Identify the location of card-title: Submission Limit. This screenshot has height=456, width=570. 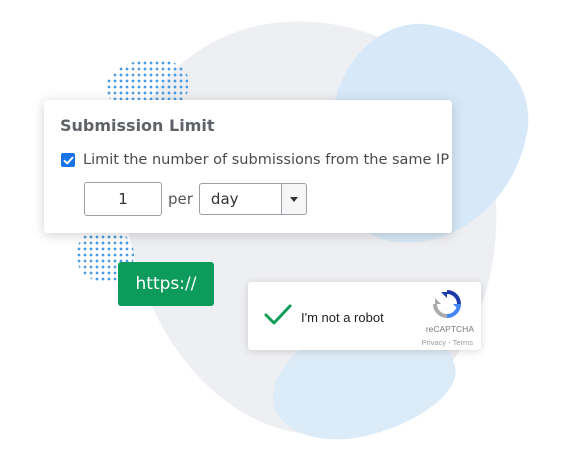
(137, 125).